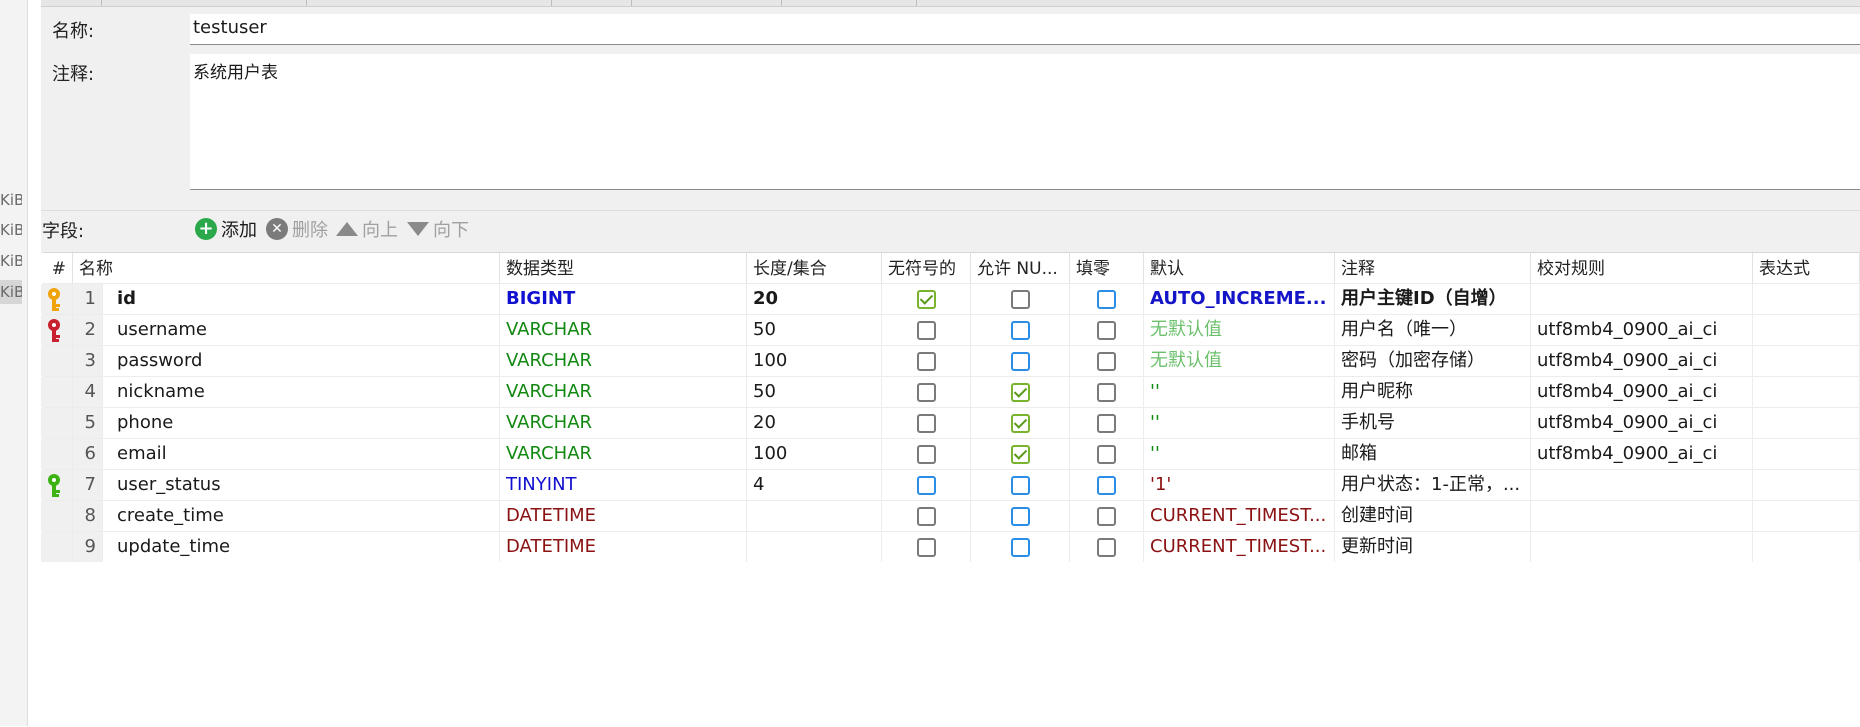  I want to click on field-name-cell: update_time, so click(301, 547).